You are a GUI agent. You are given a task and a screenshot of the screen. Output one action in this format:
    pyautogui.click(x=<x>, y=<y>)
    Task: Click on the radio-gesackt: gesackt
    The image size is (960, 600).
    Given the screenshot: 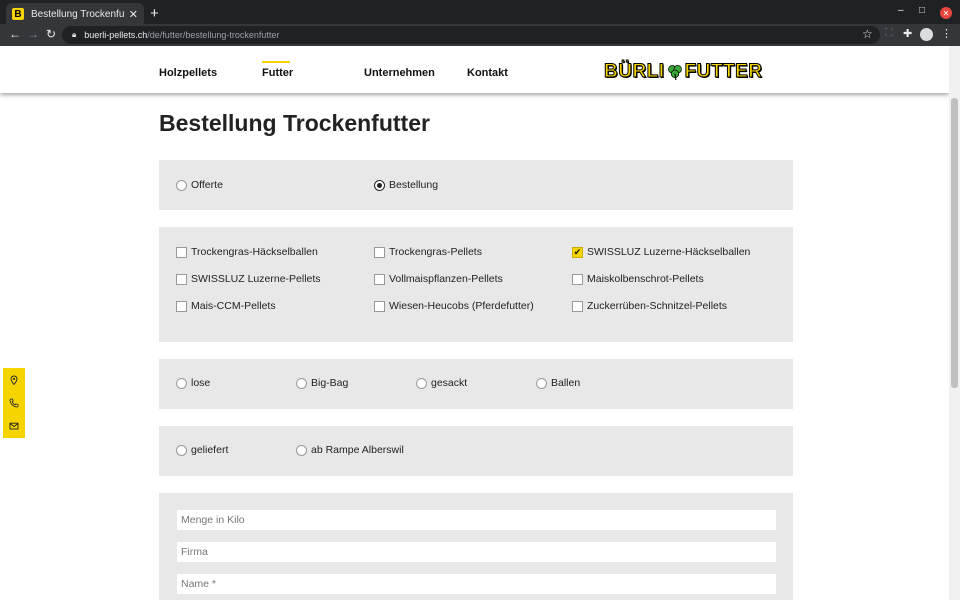 What is the action you would take?
    pyautogui.click(x=441, y=383)
    